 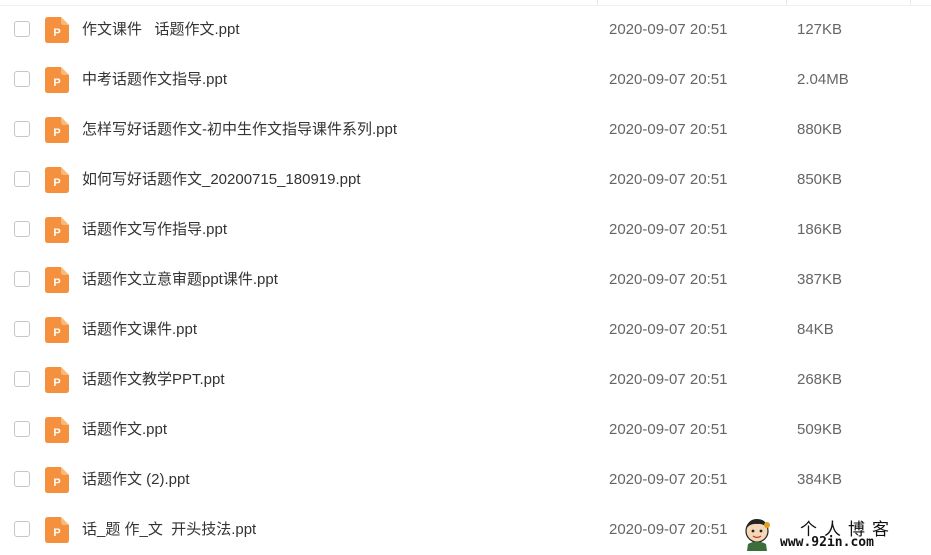 I want to click on file-size: 387KB, so click(x=820, y=279).